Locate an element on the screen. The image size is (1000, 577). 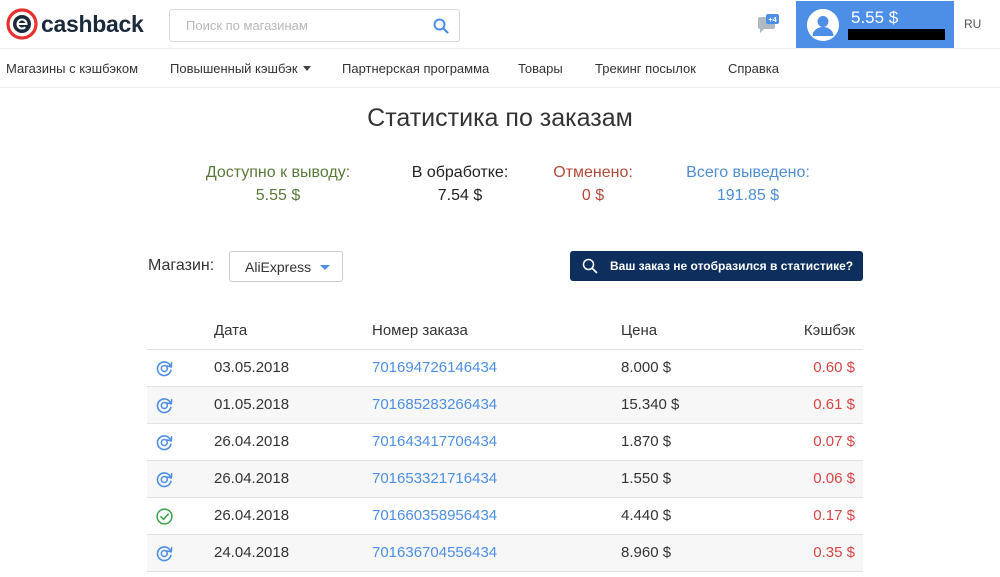
missing-order-button: Ваш заказ не отобразился в статистике? is located at coordinates (716, 266).